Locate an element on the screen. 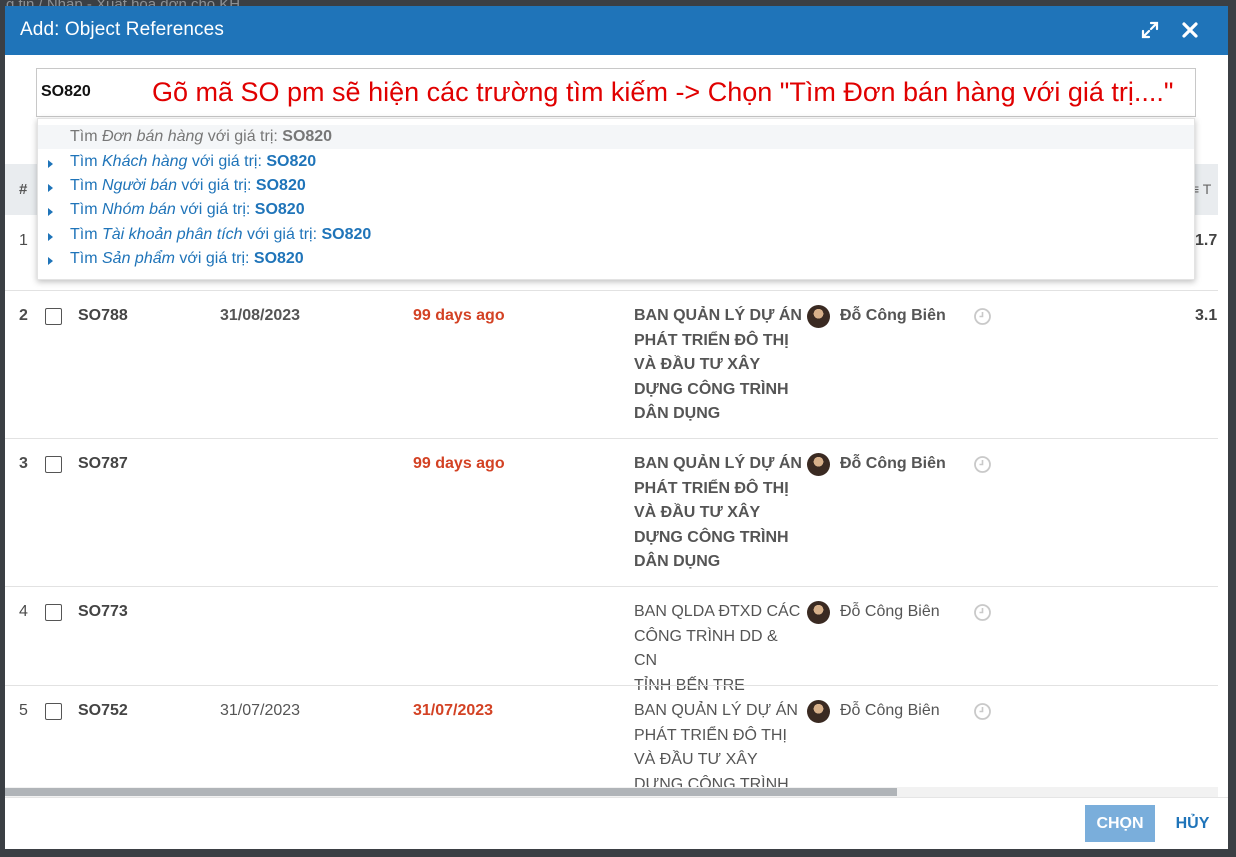 The width and height of the screenshot is (1236, 857). row-index: 2 is located at coordinates (23, 315).